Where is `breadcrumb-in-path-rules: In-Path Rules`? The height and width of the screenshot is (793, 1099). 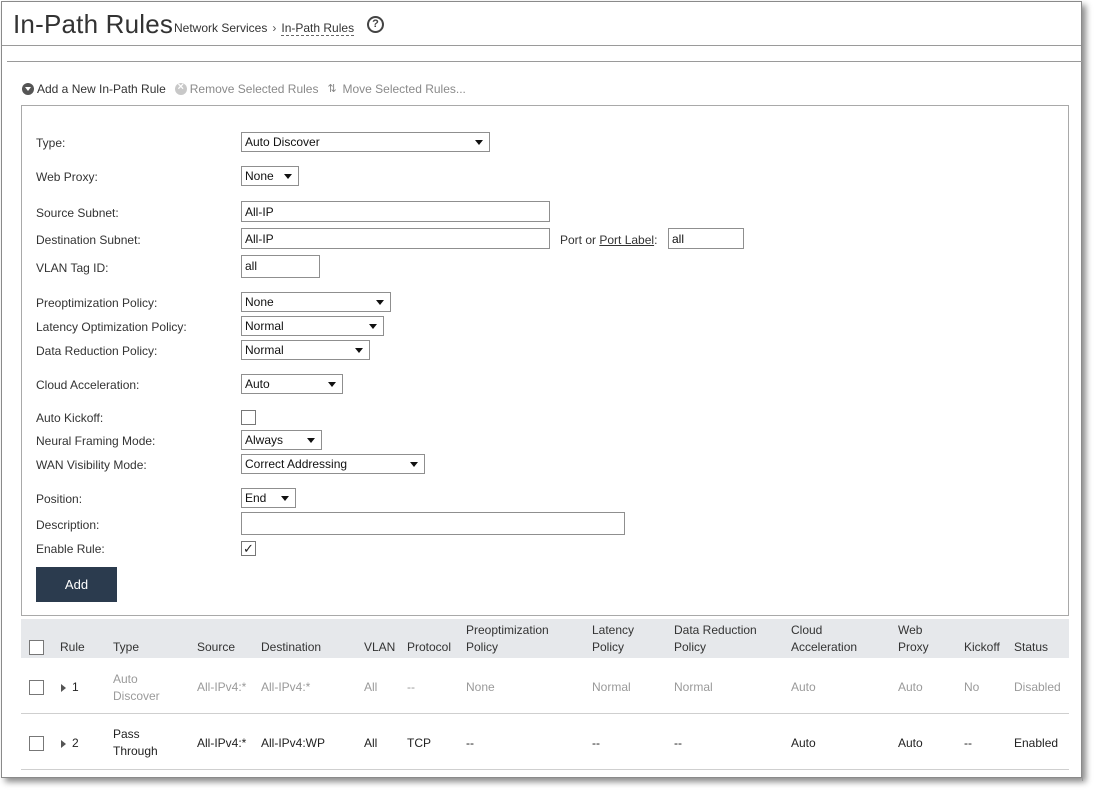 breadcrumb-in-path-rules: In-Path Rules is located at coordinates (318, 28).